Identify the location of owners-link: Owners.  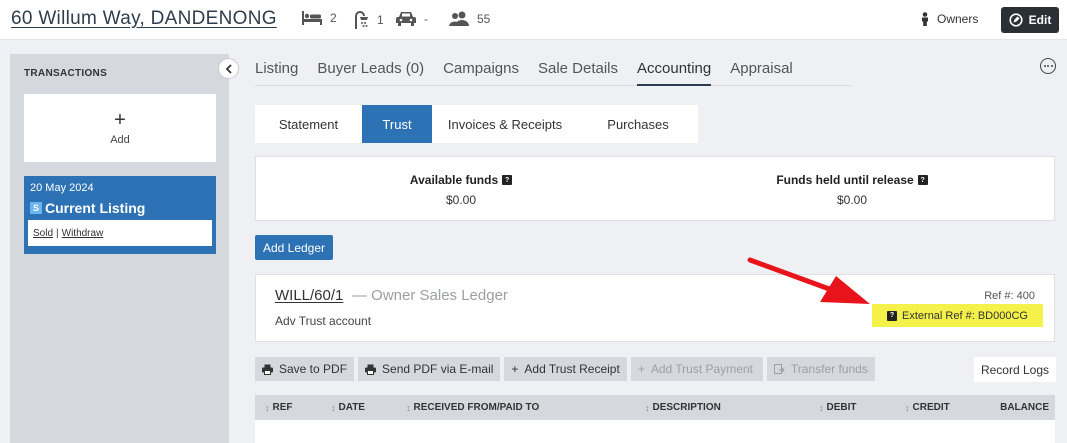
(949, 19).